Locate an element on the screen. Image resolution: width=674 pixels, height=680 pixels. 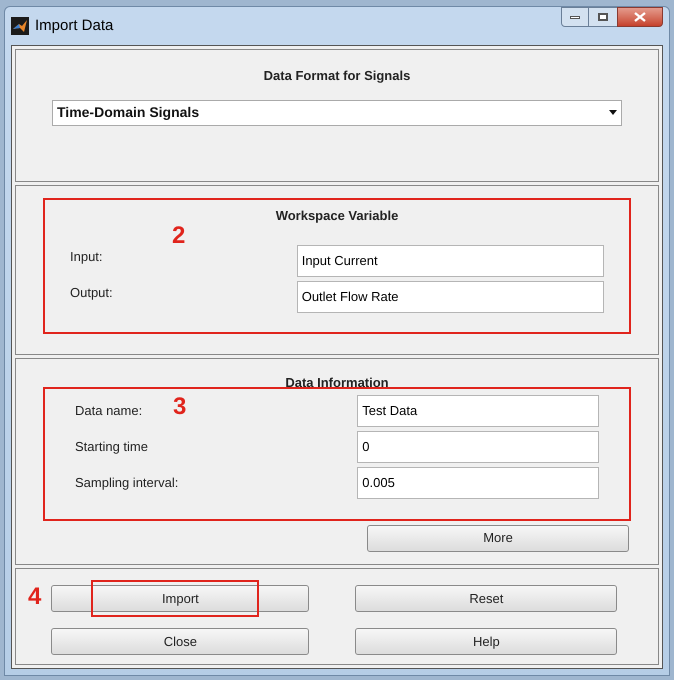
dialog-button: Help is located at coordinates (486, 641).